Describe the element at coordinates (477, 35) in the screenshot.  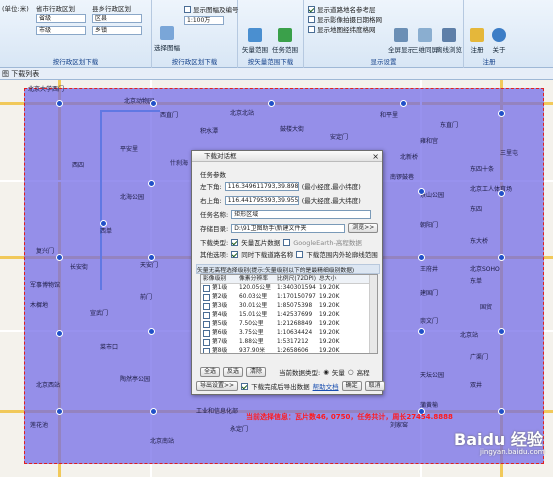
I see `key-icon` at that location.